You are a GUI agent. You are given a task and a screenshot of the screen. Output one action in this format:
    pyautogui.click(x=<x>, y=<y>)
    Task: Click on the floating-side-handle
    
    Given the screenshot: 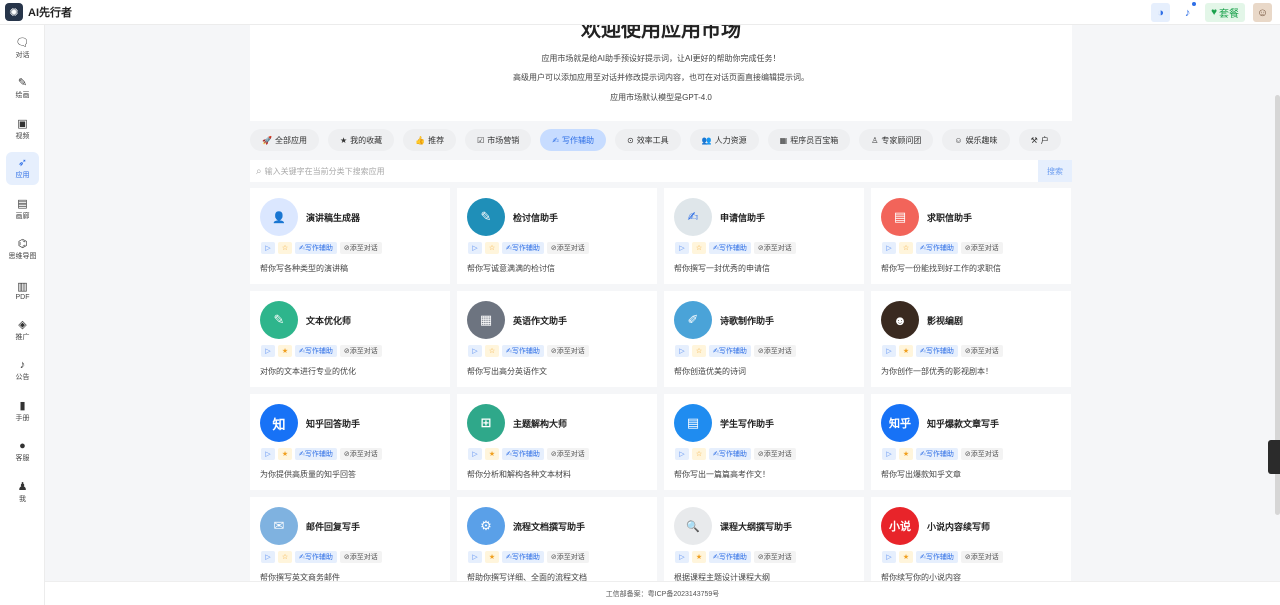 What is the action you would take?
    pyautogui.click(x=1274, y=457)
    